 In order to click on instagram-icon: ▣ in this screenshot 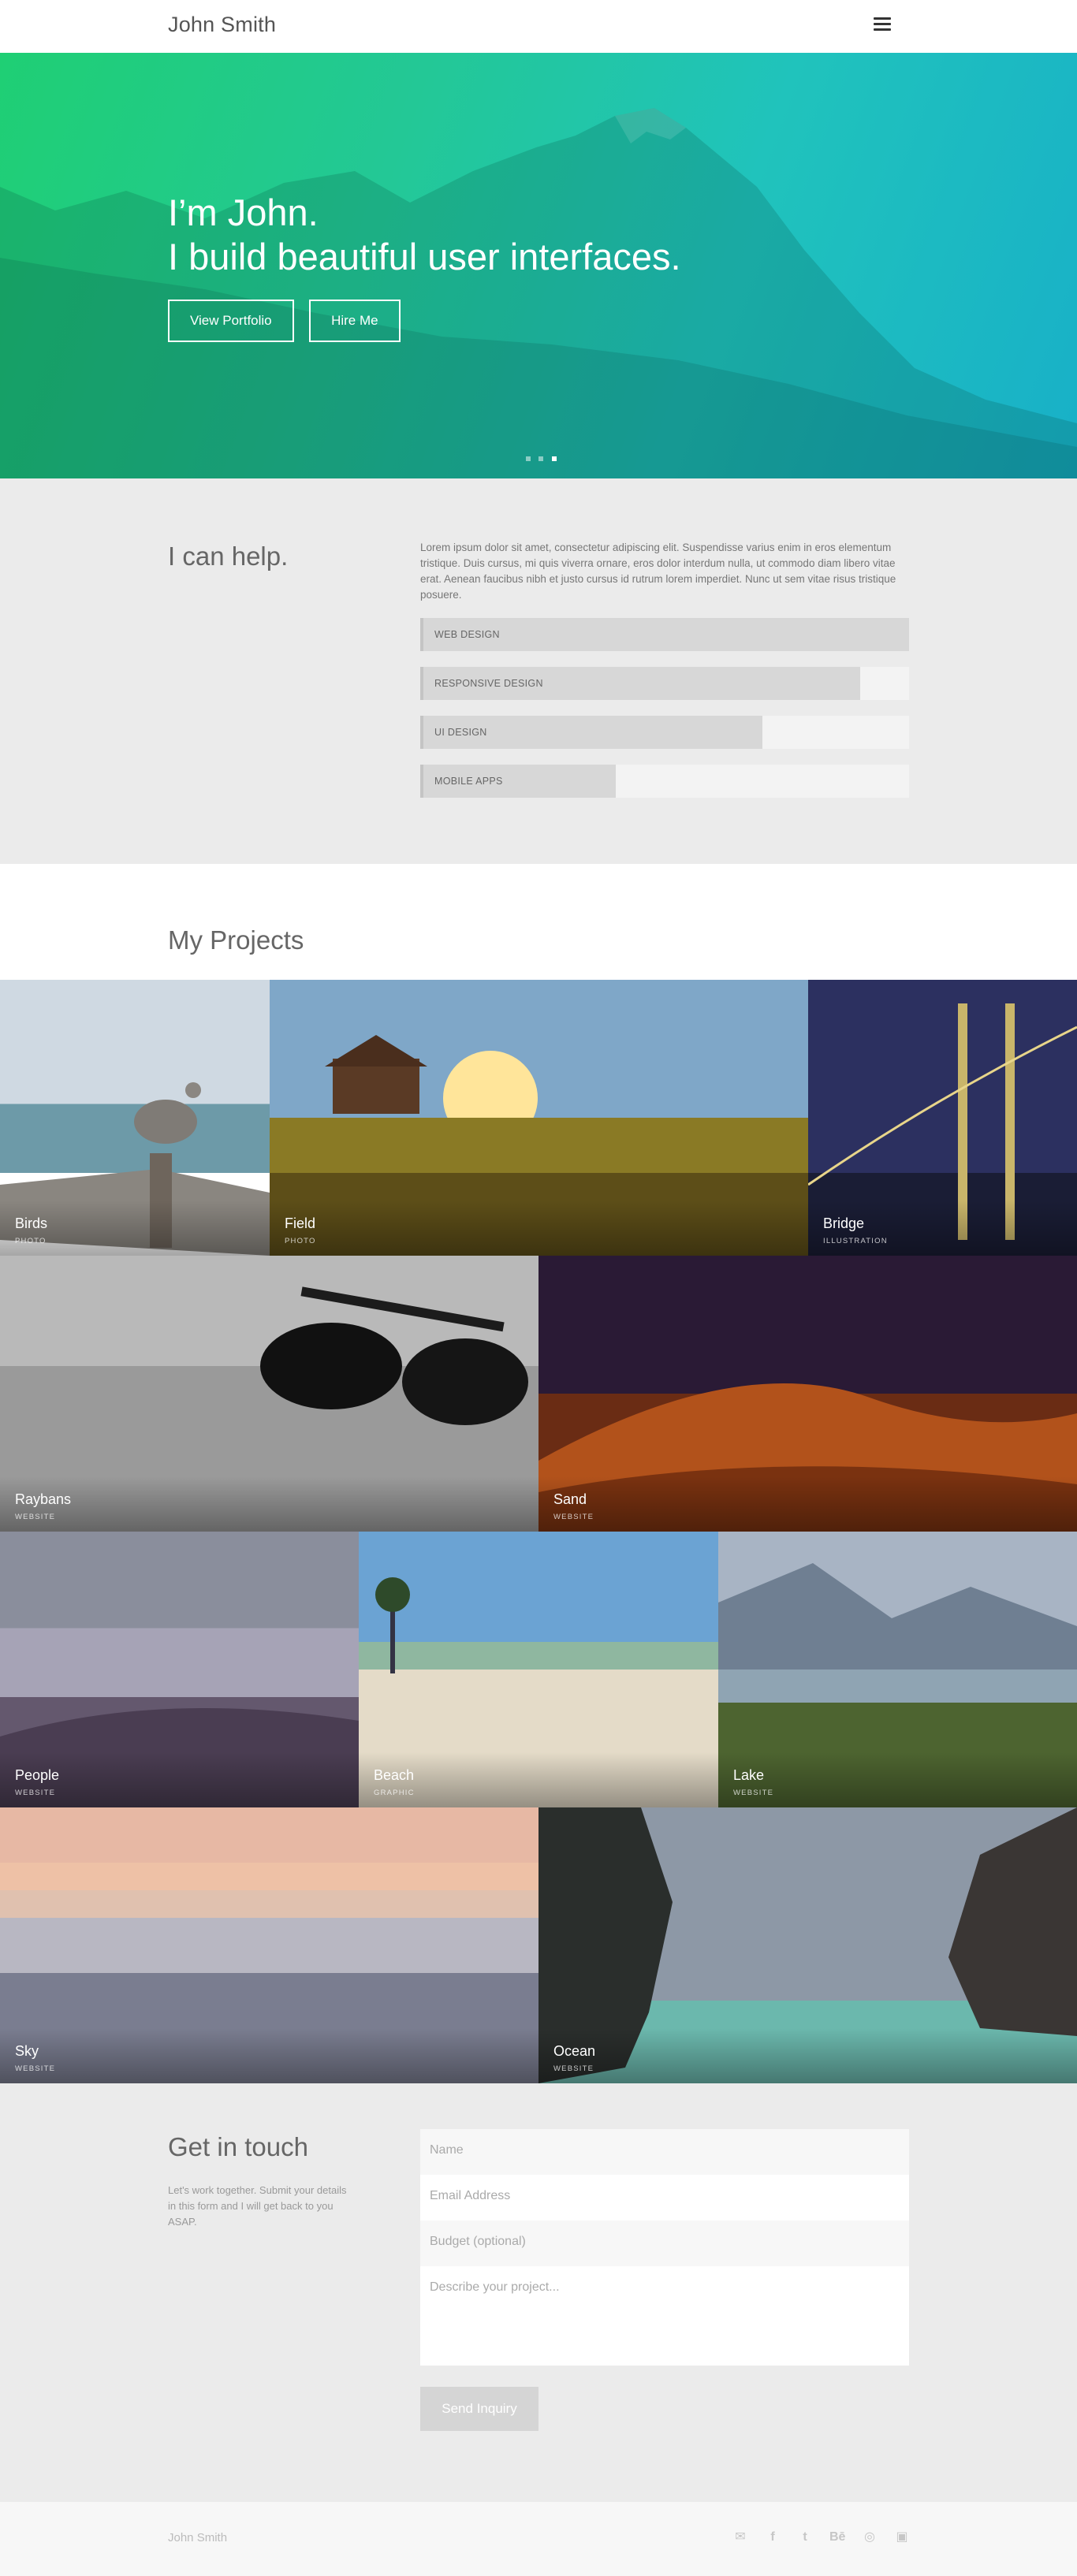, I will do `click(902, 2537)`.